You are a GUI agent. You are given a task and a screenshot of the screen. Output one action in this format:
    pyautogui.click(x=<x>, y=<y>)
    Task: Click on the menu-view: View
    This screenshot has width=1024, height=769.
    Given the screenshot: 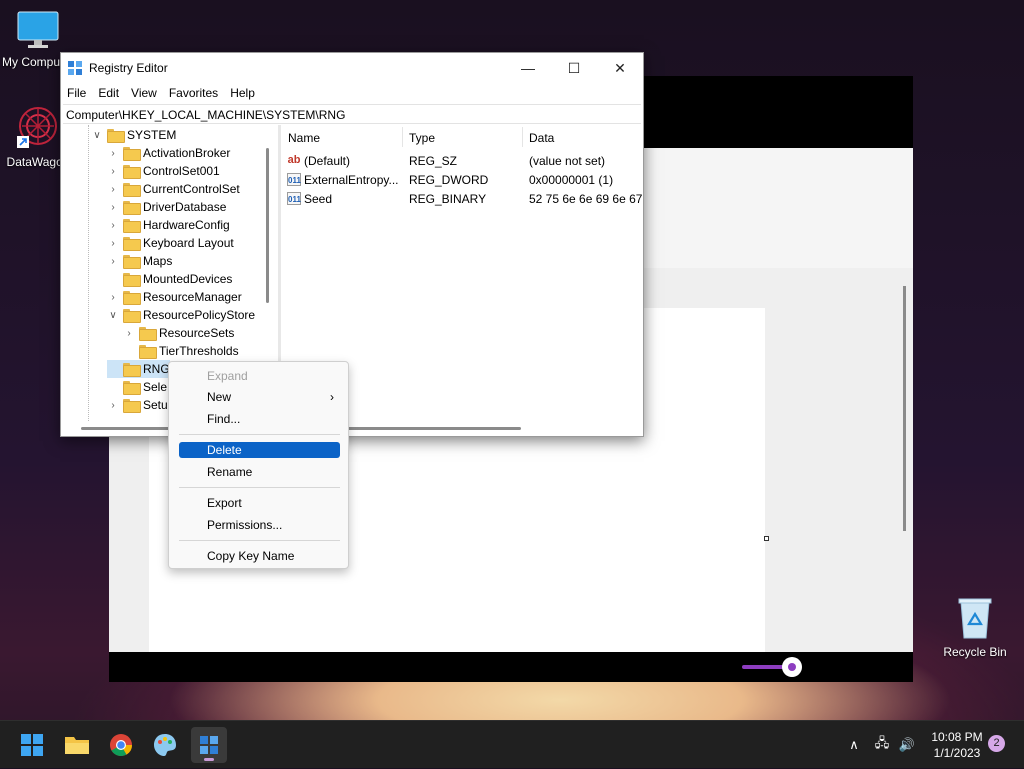 What is the action you would take?
    pyautogui.click(x=144, y=91)
    